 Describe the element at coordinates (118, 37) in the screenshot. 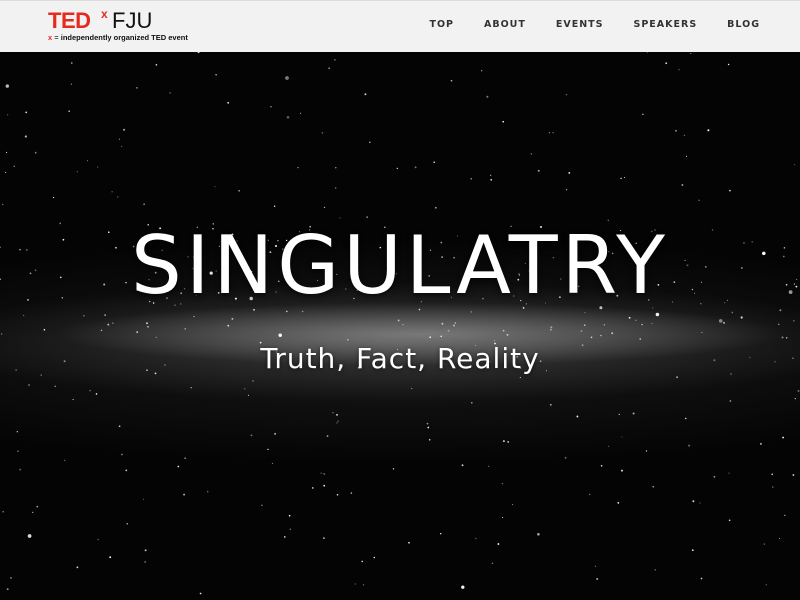

I see `logo-tagline: x = independently organized TED event` at that location.